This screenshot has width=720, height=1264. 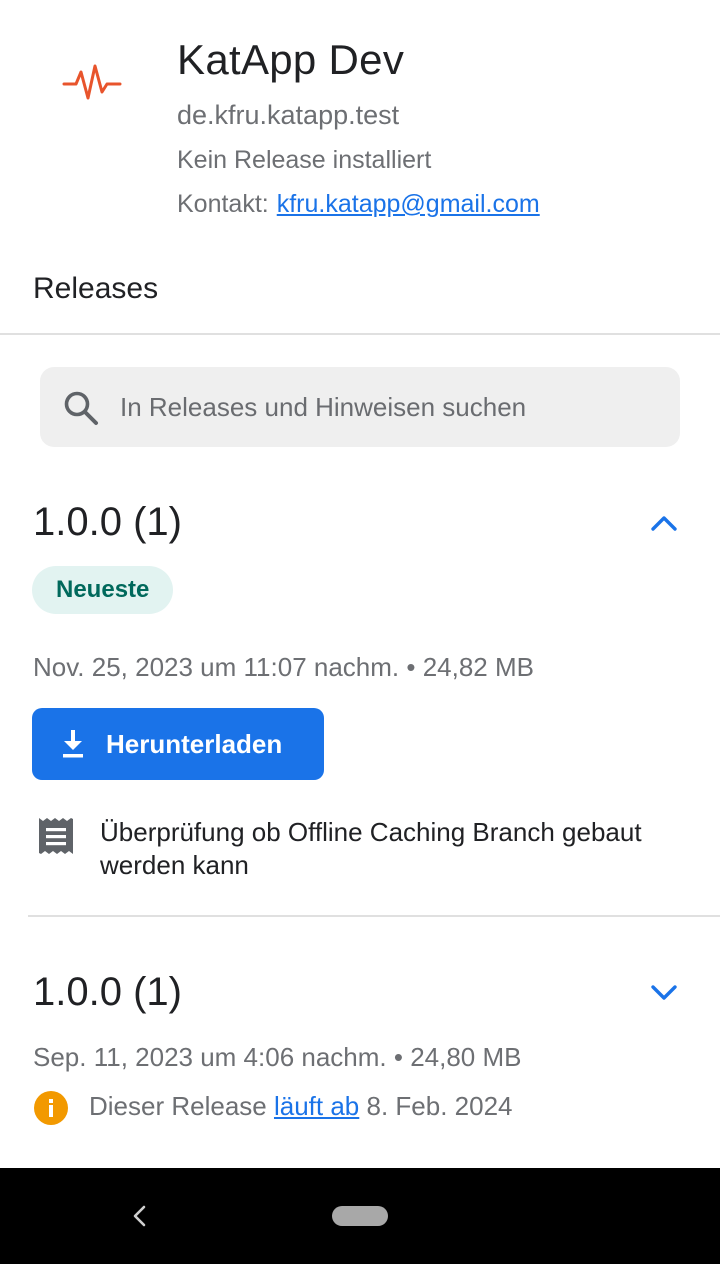 I want to click on expiry-link: läuft ab, so click(x=316, y=1106).